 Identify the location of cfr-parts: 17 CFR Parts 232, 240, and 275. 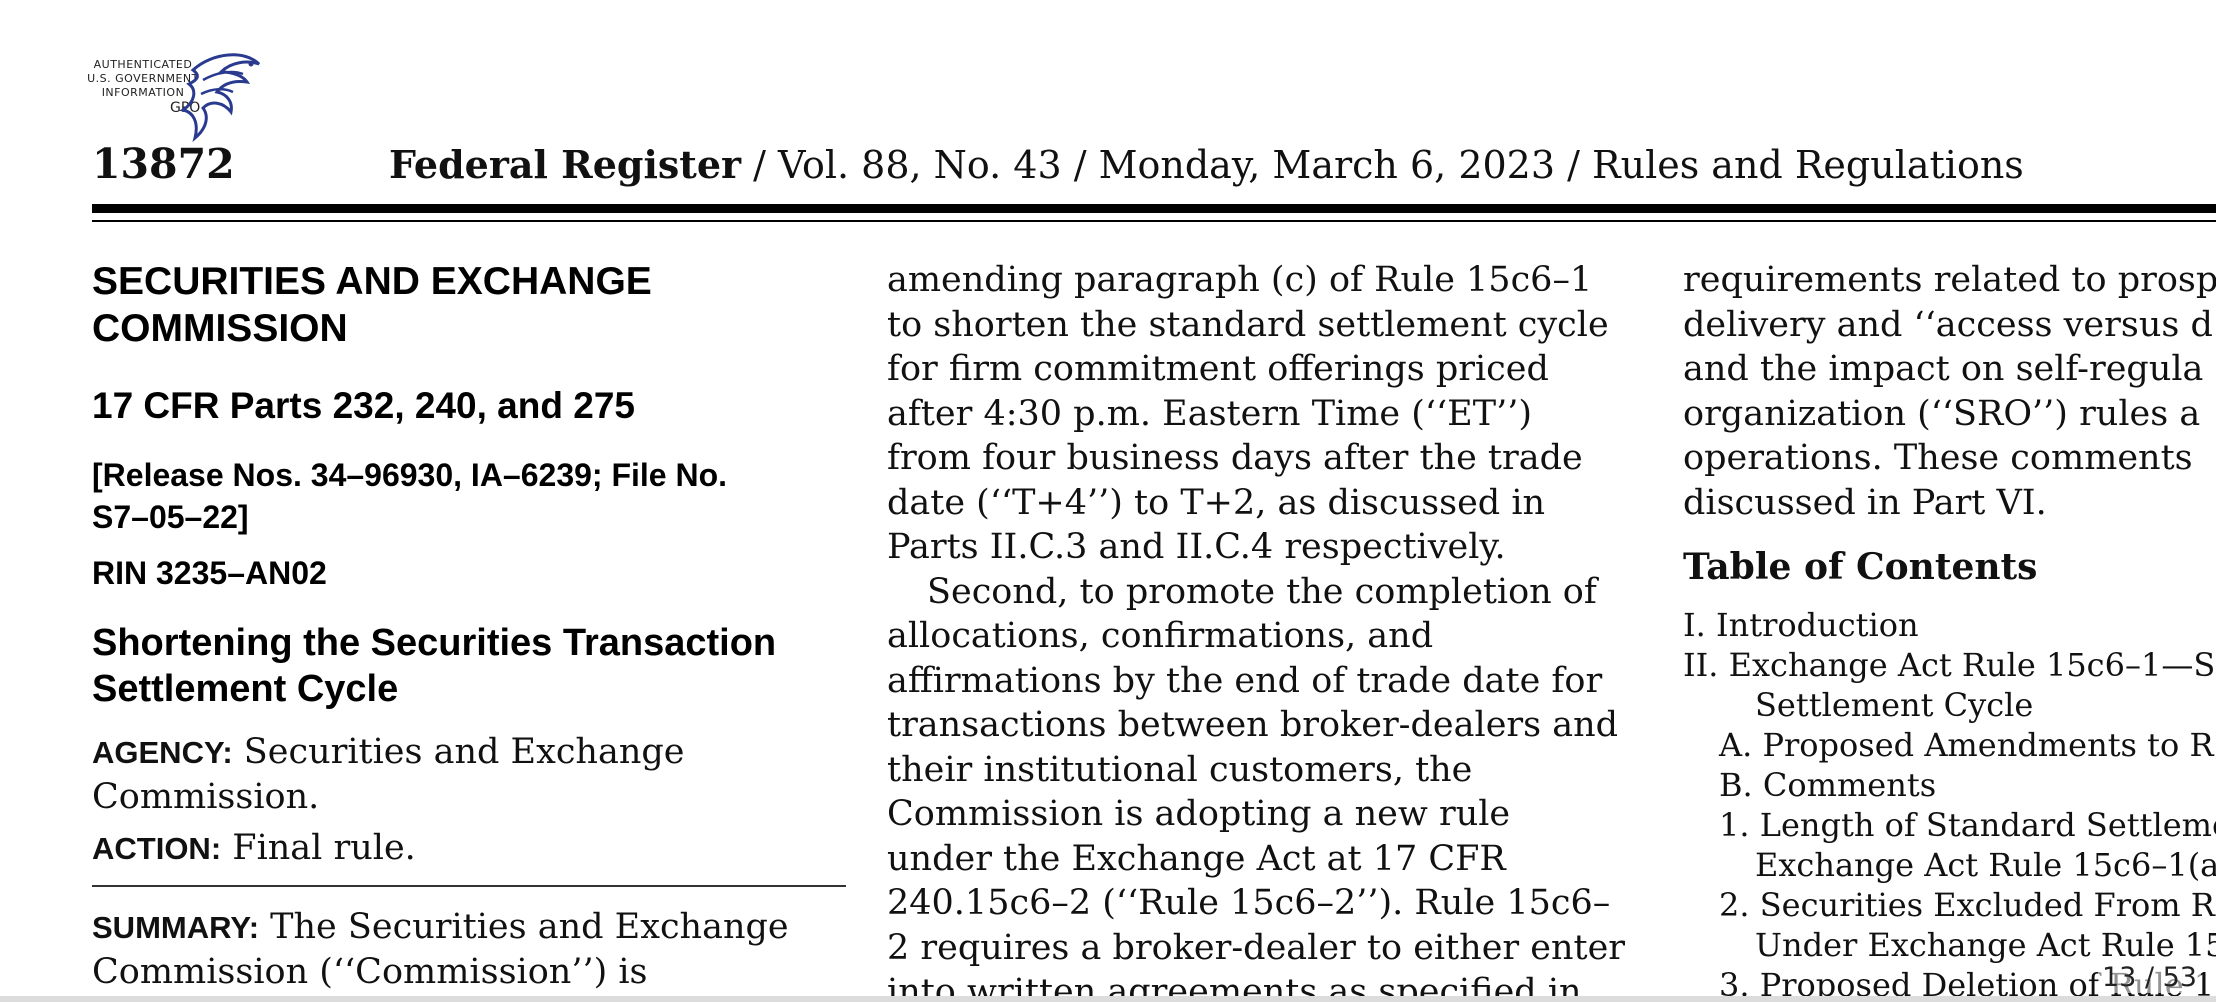
(363, 405).